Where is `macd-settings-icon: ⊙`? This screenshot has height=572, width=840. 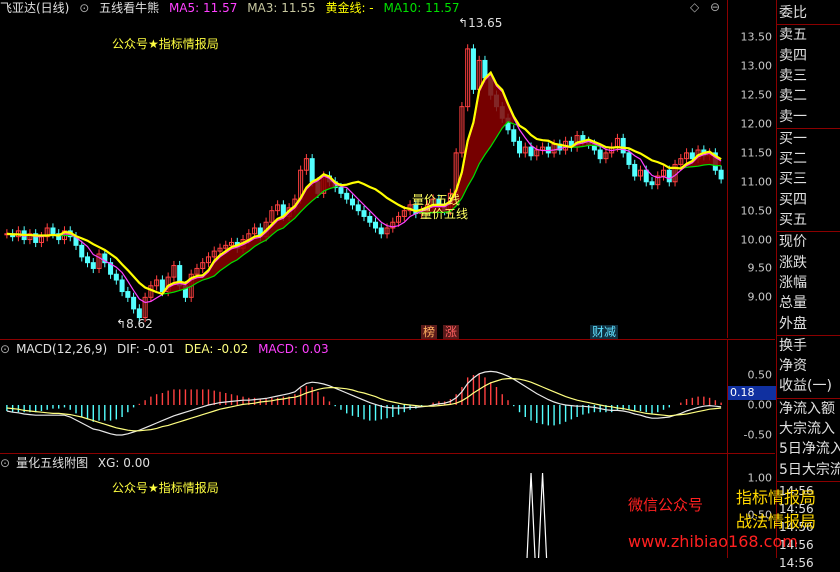
macd-settings-icon: ⊙ is located at coordinates (5, 349).